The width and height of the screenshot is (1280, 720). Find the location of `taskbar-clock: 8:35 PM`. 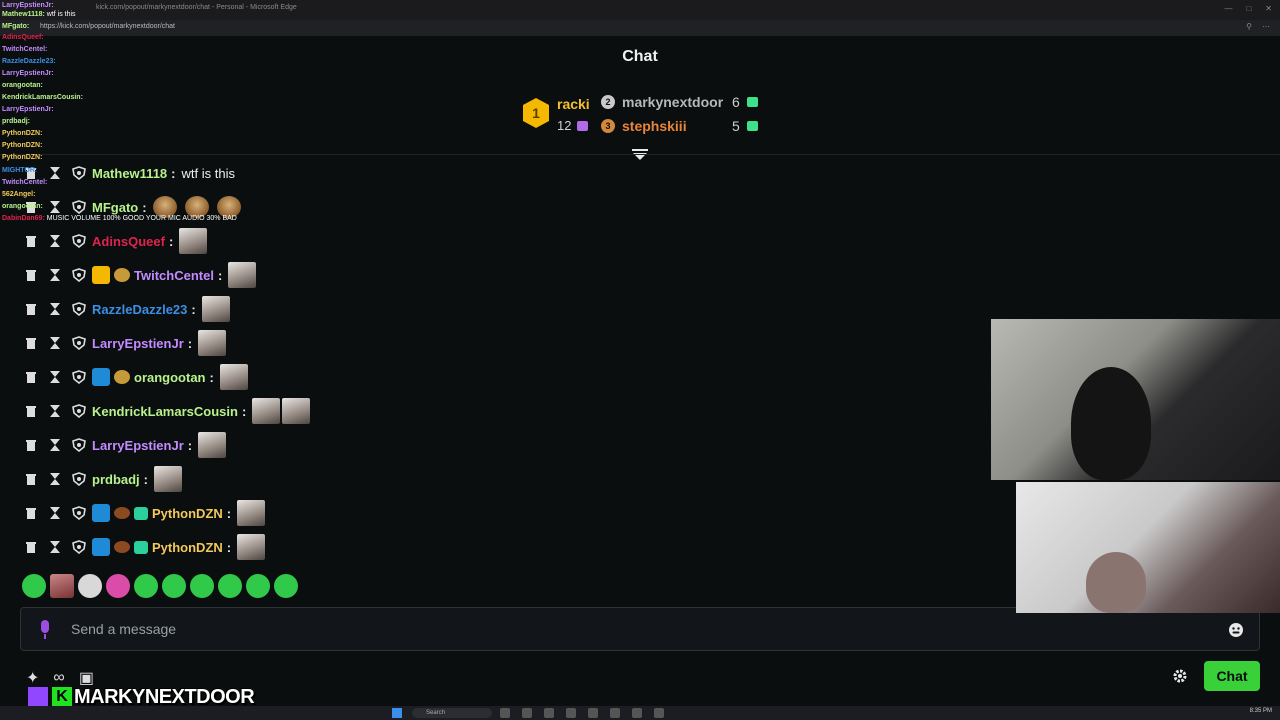

taskbar-clock: 8:35 PM is located at coordinates (1261, 711).